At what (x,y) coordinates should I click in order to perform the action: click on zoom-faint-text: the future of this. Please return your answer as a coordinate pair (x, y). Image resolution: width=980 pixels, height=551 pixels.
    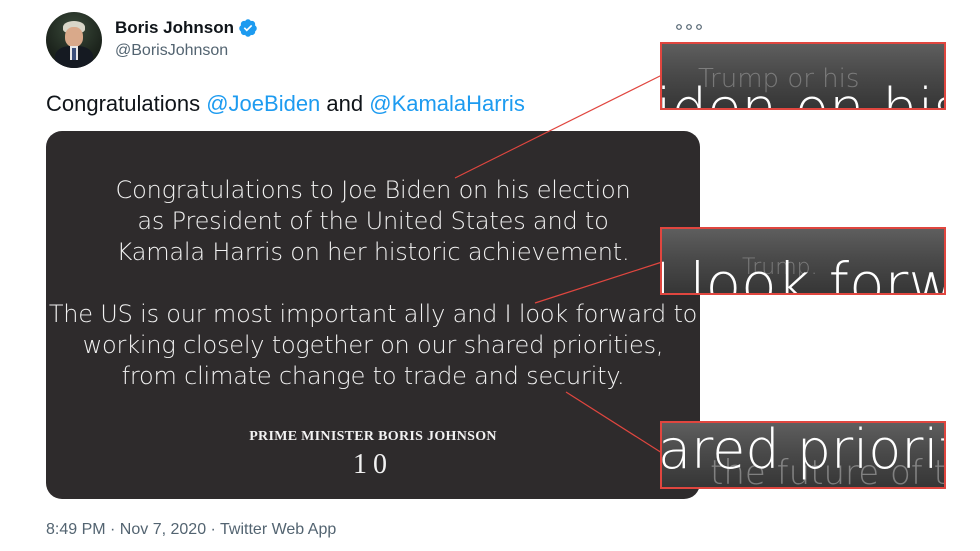
    Looking at the image, I should click on (828, 471).